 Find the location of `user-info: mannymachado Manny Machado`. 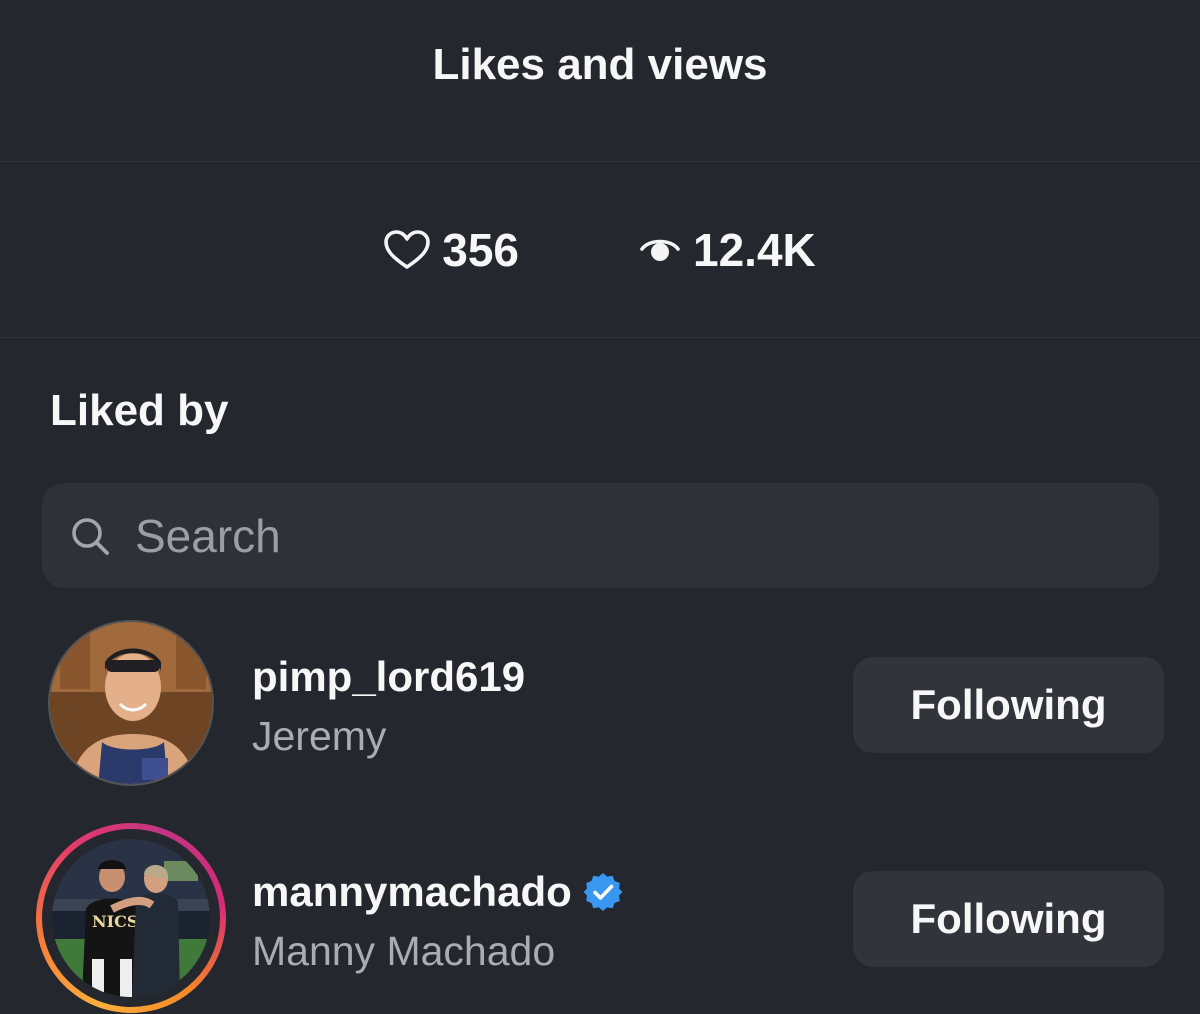

user-info: mannymachado Manny Machado is located at coordinates (438, 921).